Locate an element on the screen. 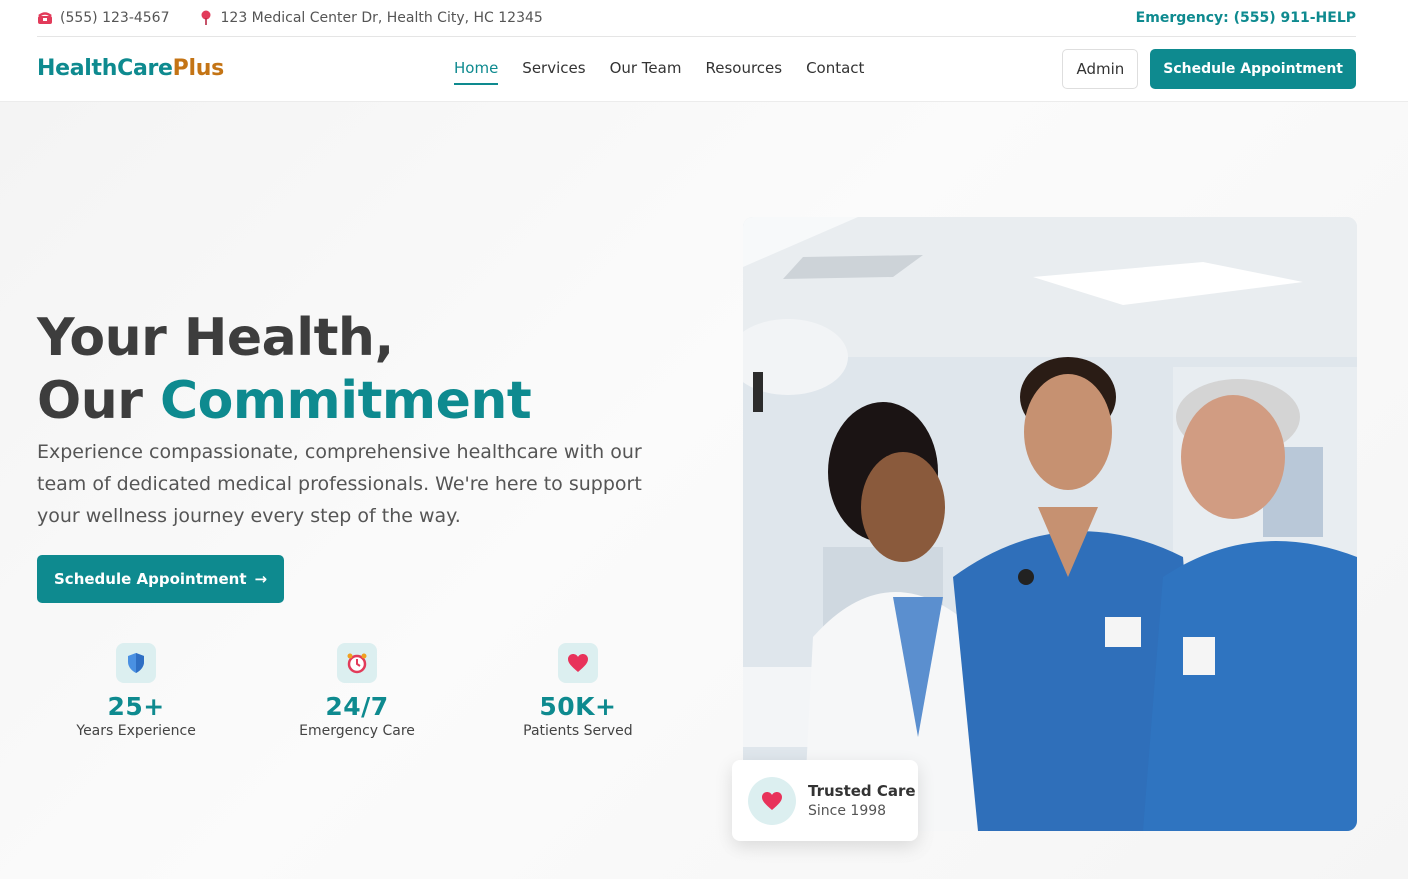 This screenshot has height=879, width=1408. trusted-care-title: Trusted Care is located at coordinates (862, 791).